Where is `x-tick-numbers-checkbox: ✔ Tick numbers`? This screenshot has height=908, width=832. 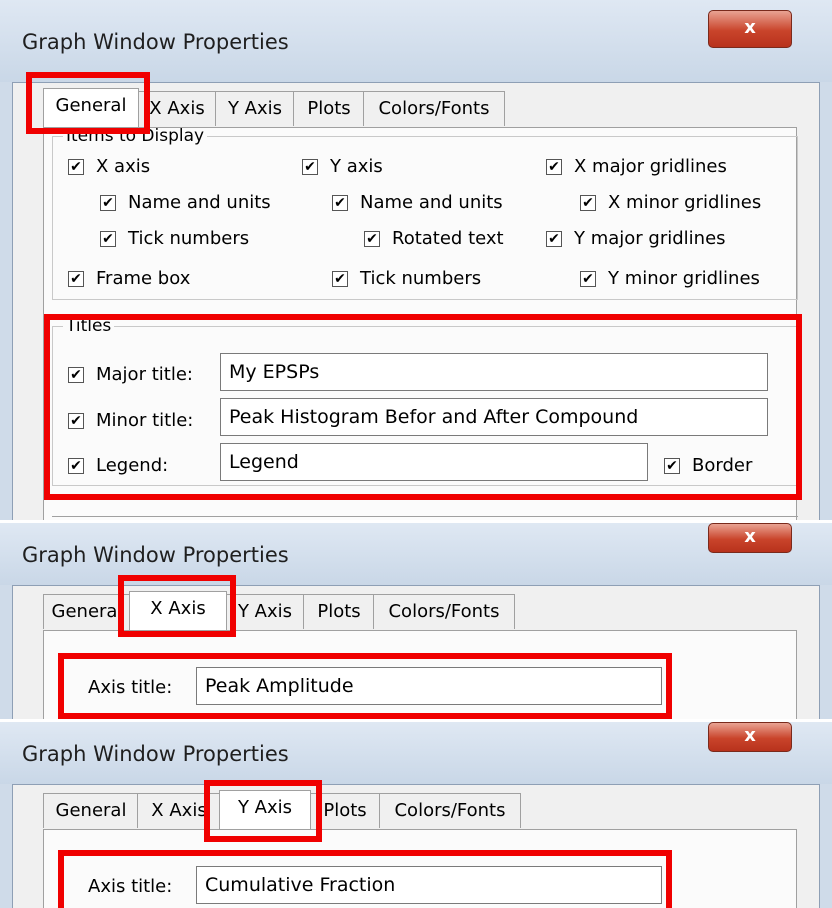
x-tick-numbers-checkbox: ✔ Tick numbers is located at coordinates (174, 238).